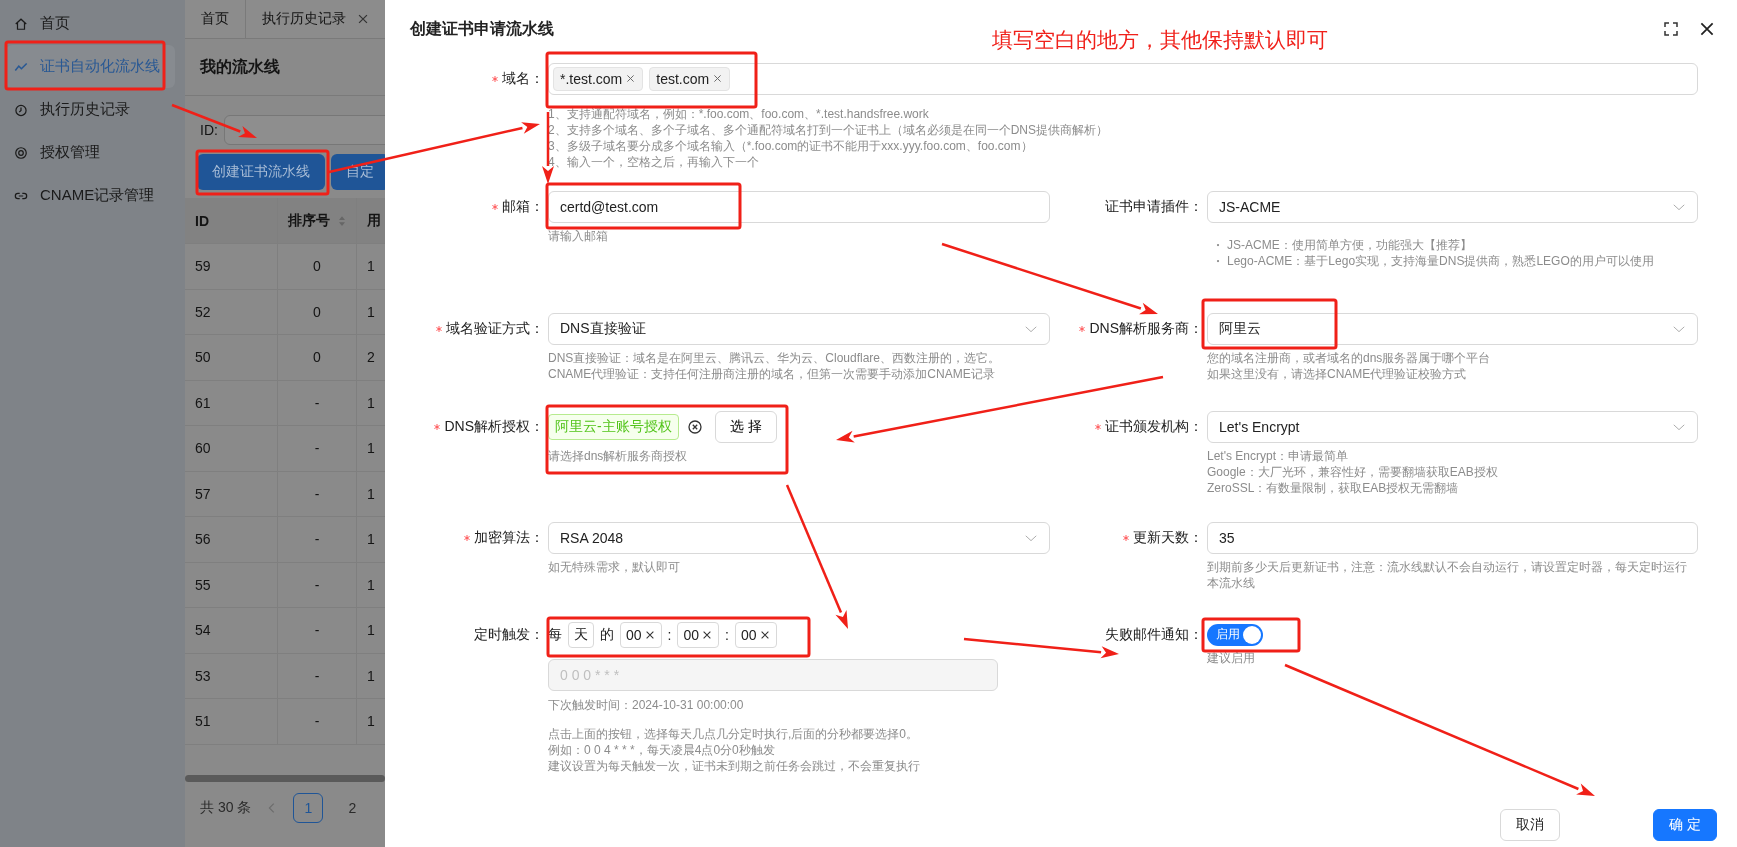  What do you see at coordinates (202, 220) in the screenshot?
I see `column-header: ID` at bounding box center [202, 220].